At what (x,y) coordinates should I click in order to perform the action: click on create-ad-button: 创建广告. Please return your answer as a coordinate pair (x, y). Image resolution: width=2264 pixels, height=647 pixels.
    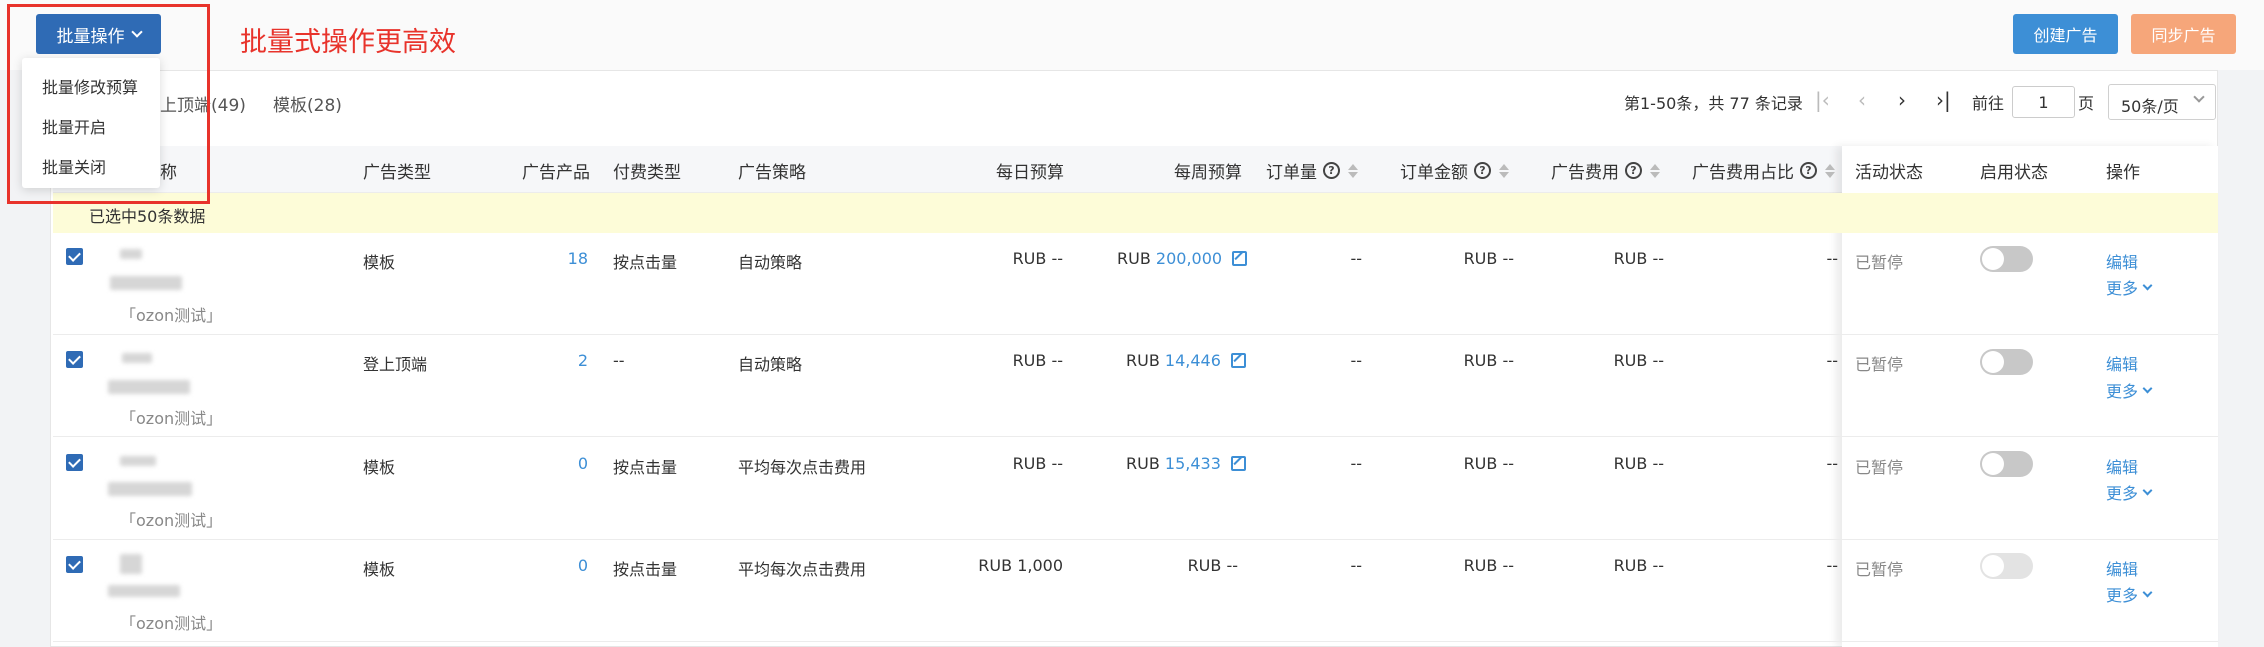
    Looking at the image, I should click on (2065, 34).